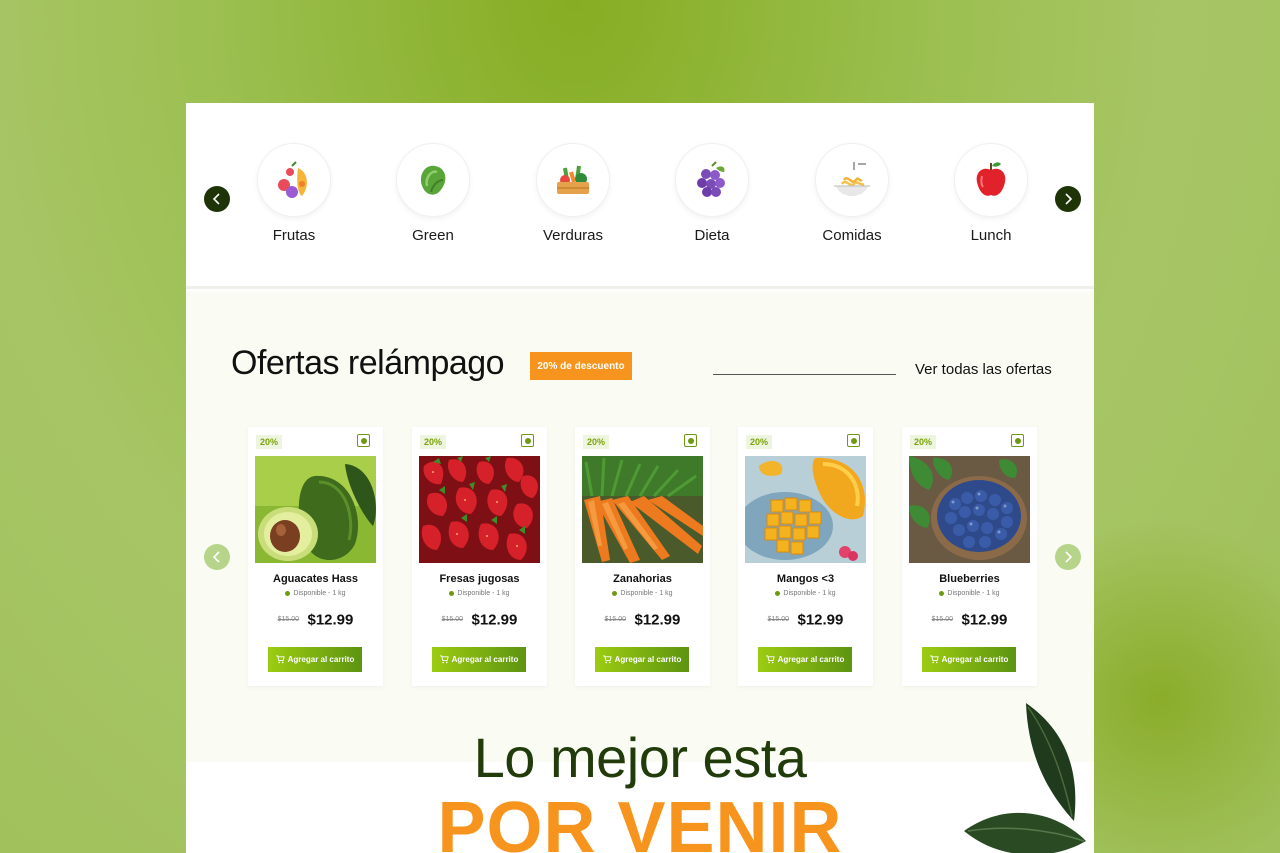  What do you see at coordinates (804, 374) in the screenshot?
I see `divider-line` at bounding box center [804, 374].